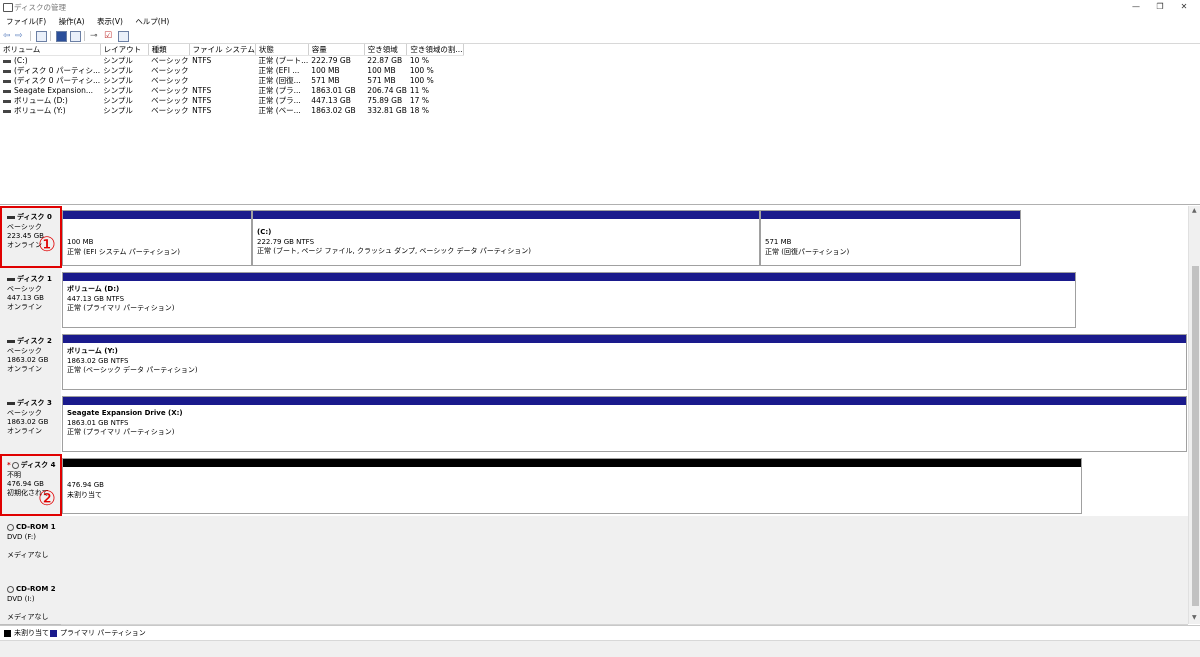 The width and height of the screenshot is (1200, 657). What do you see at coordinates (31, 601) in the screenshot?
I see `cdrom-2-label: CD-ROM 2 DVD (I:) メディアなし` at bounding box center [31, 601].